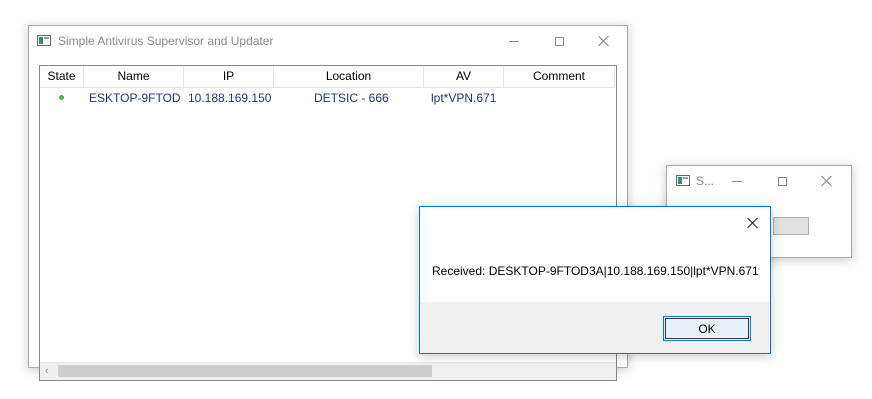 The width and height of the screenshot is (872, 399). What do you see at coordinates (61, 97) in the screenshot?
I see `status-online-icon` at bounding box center [61, 97].